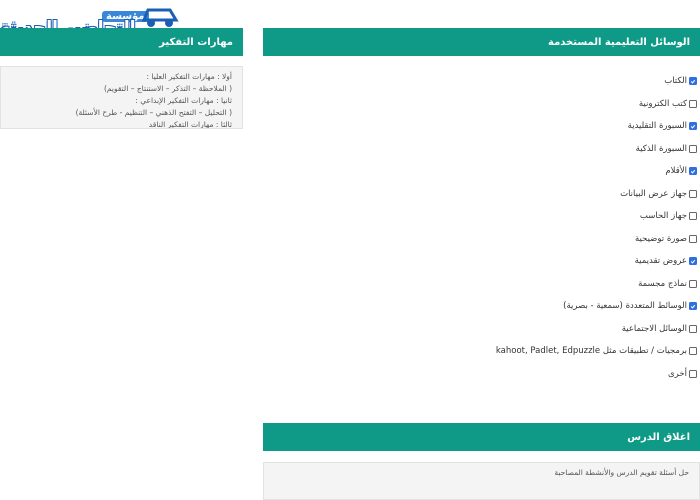  Describe the element at coordinates (547, 374) in the screenshot. I see `tool-checkbox-item: أخرى` at that location.